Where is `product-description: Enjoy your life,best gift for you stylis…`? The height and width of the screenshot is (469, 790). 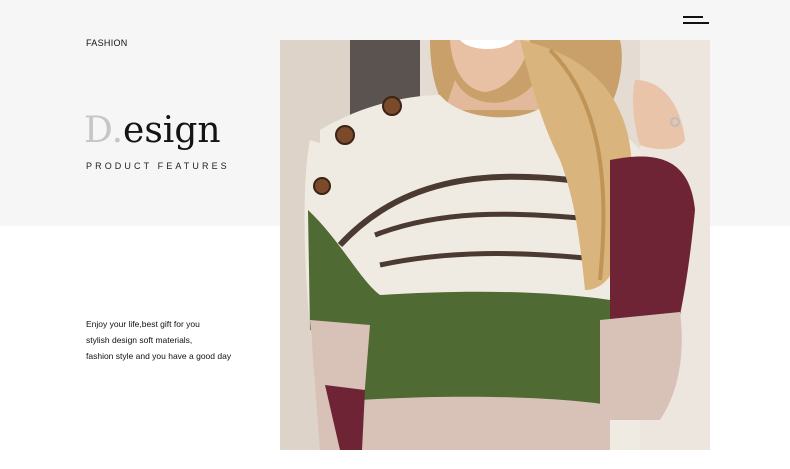 product-description: Enjoy your life,best gift for you stylis… is located at coordinates (181, 340).